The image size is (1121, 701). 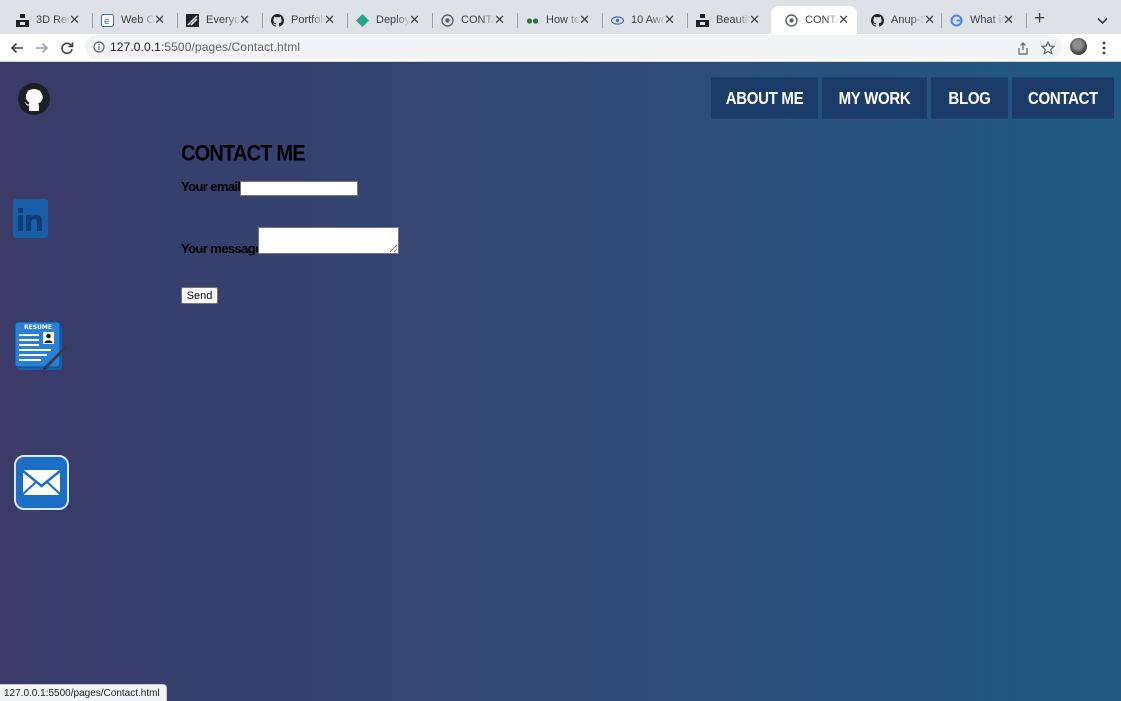 I want to click on svg-text: e, so click(x=107, y=22).